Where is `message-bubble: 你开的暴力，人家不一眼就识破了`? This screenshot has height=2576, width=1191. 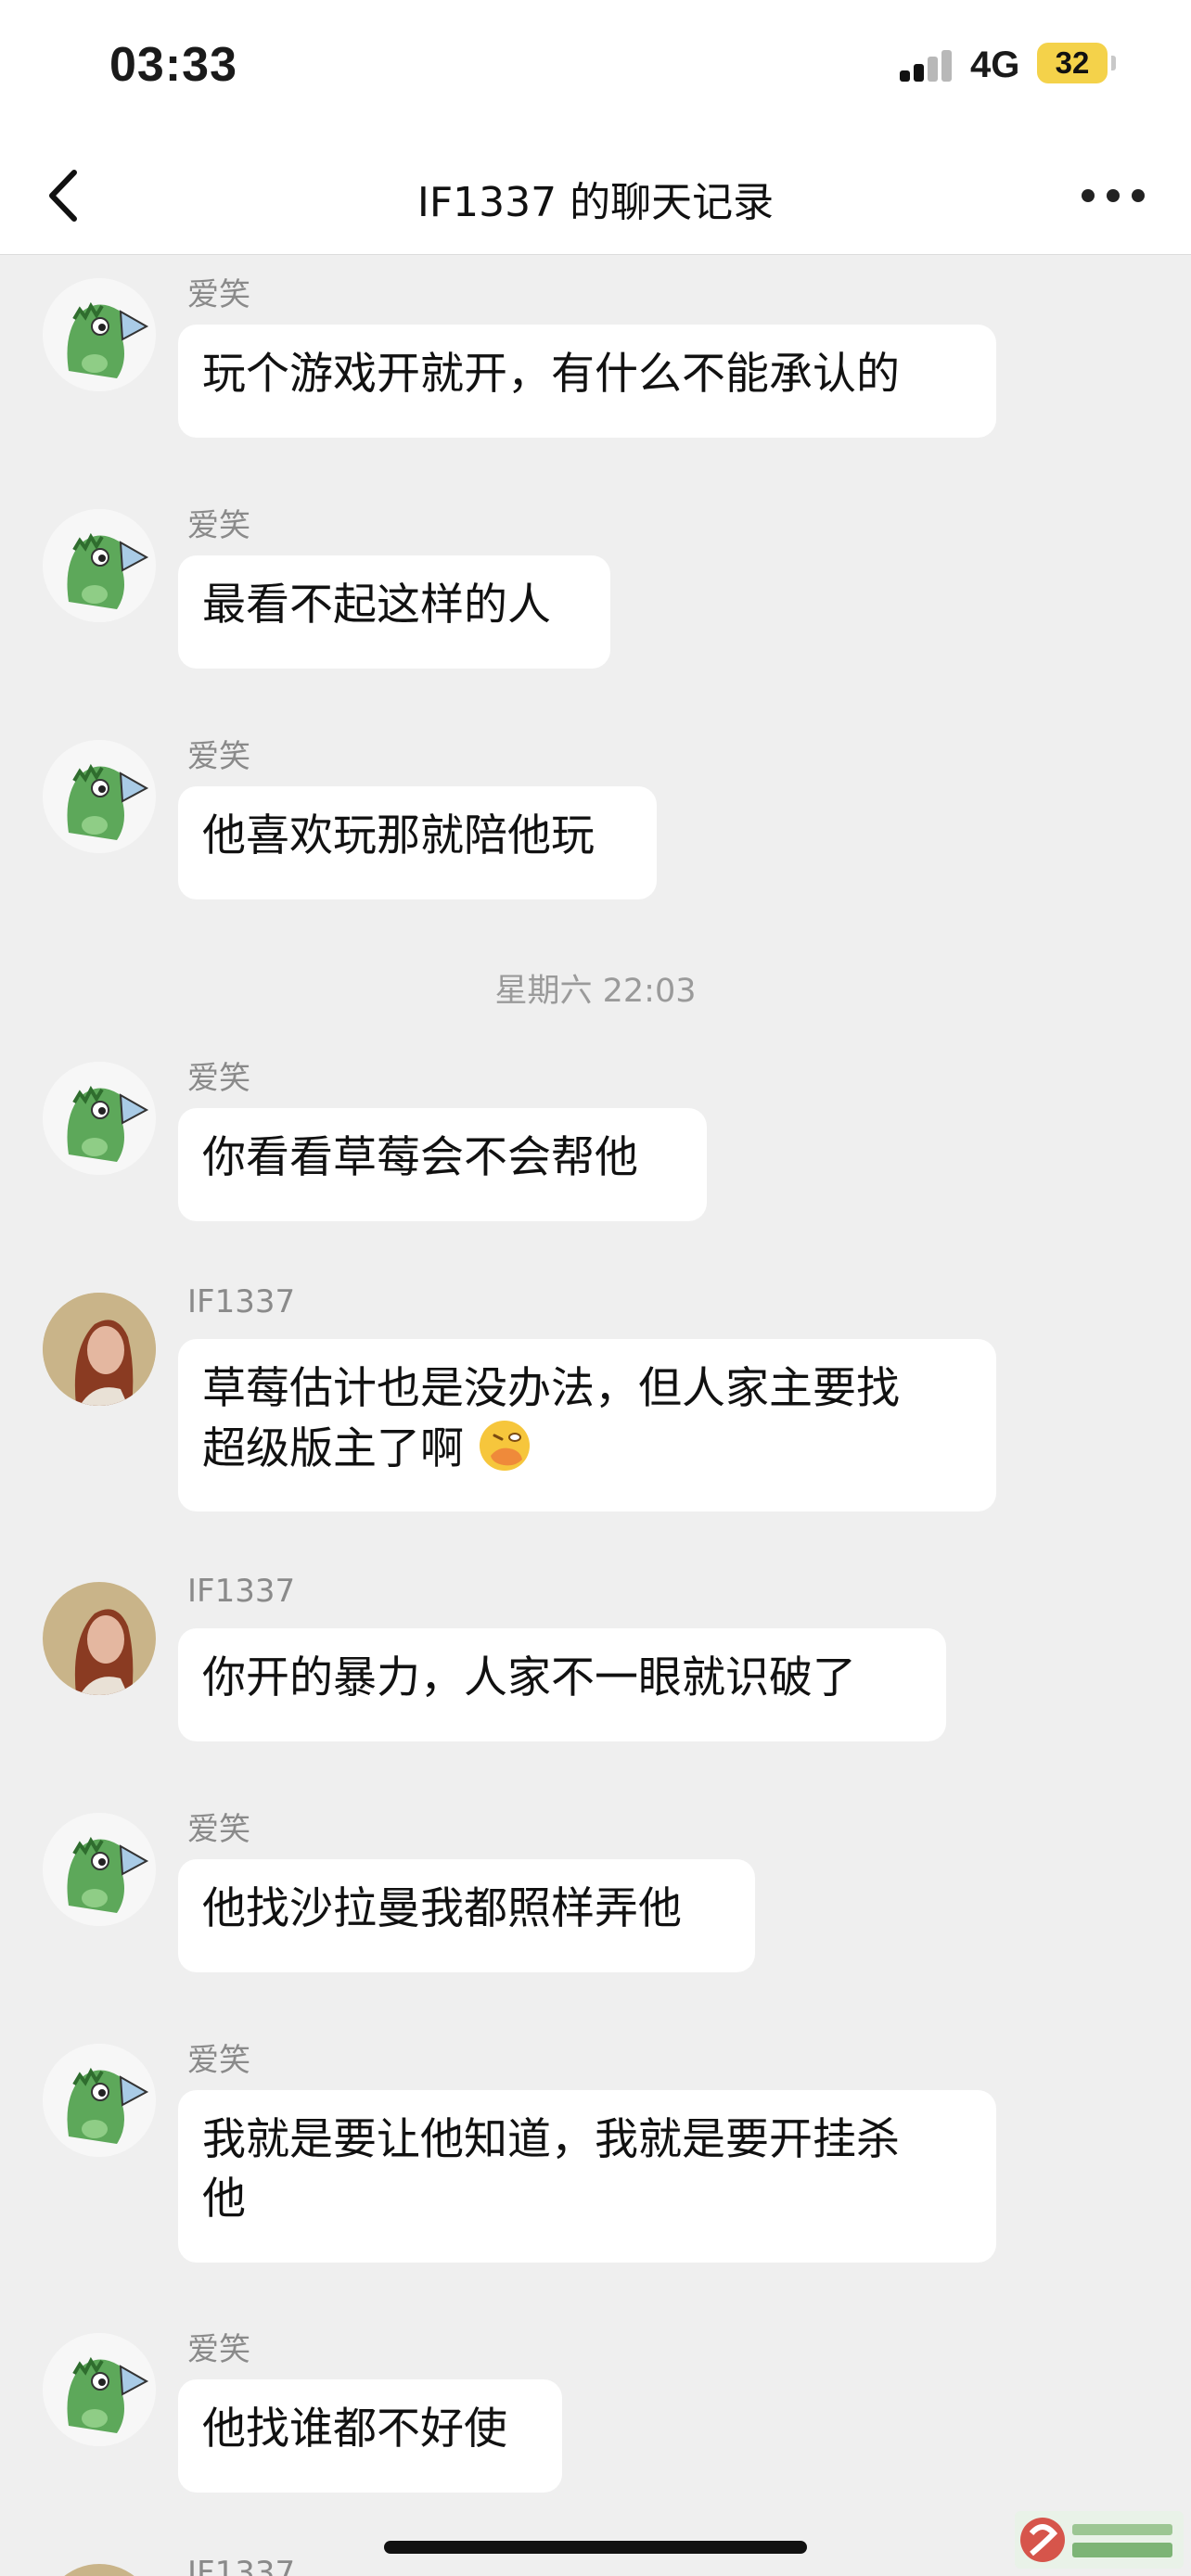
message-bubble: 你开的暴力，人家不一眼就识破了 is located at coordinates (562, 1685).